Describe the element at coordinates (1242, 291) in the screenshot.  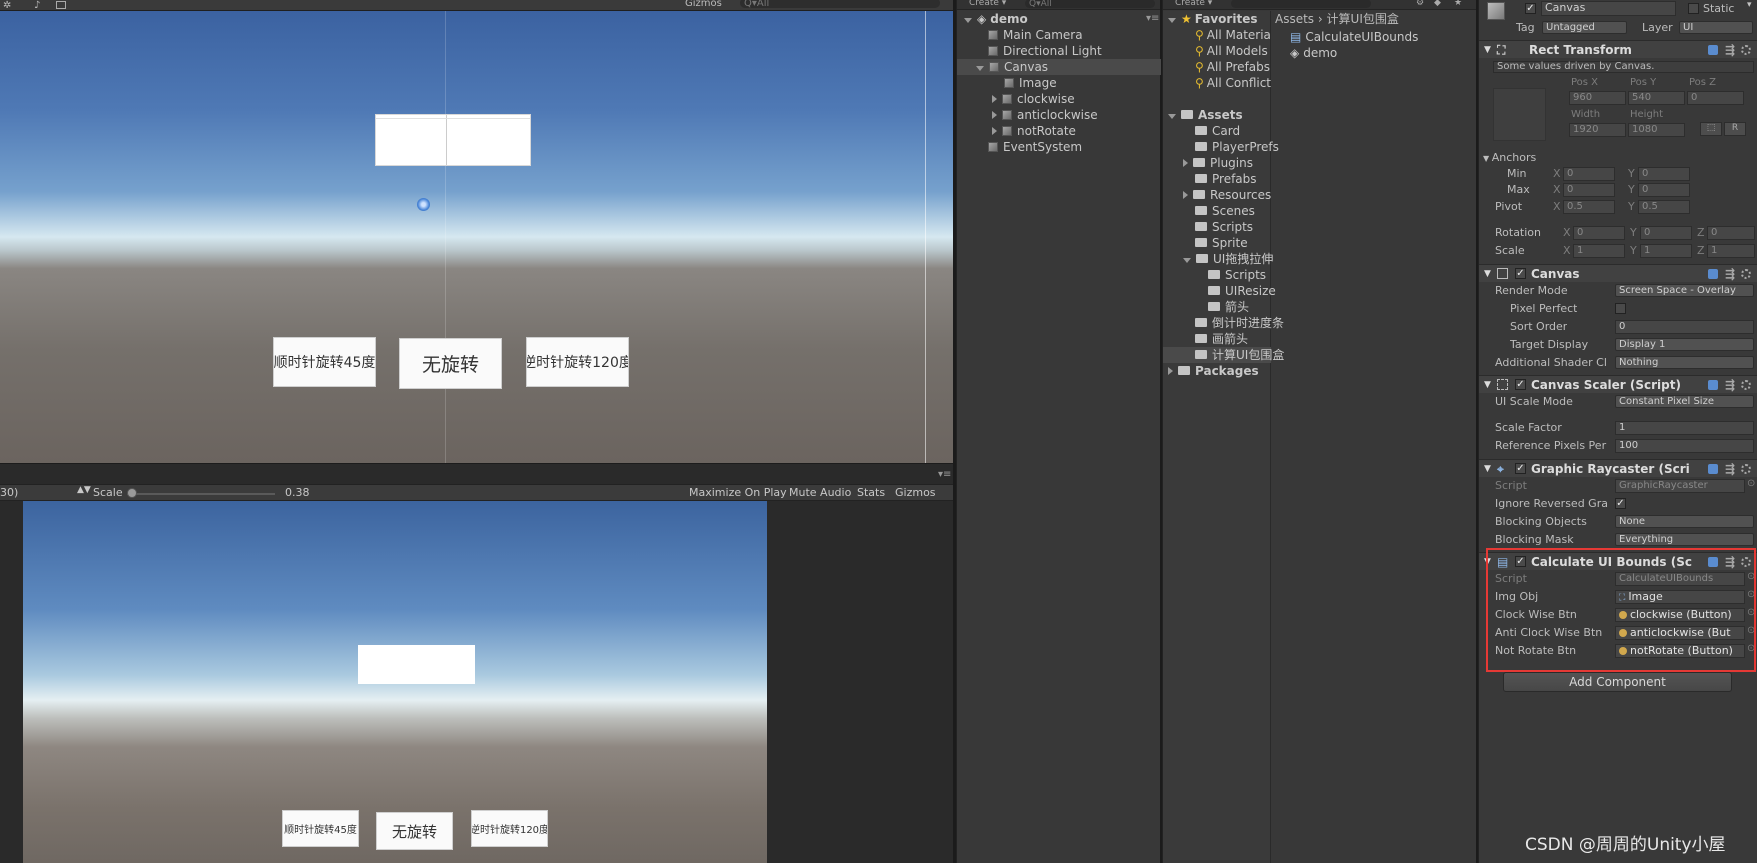
I see `folder-item: UIResize` at that location.